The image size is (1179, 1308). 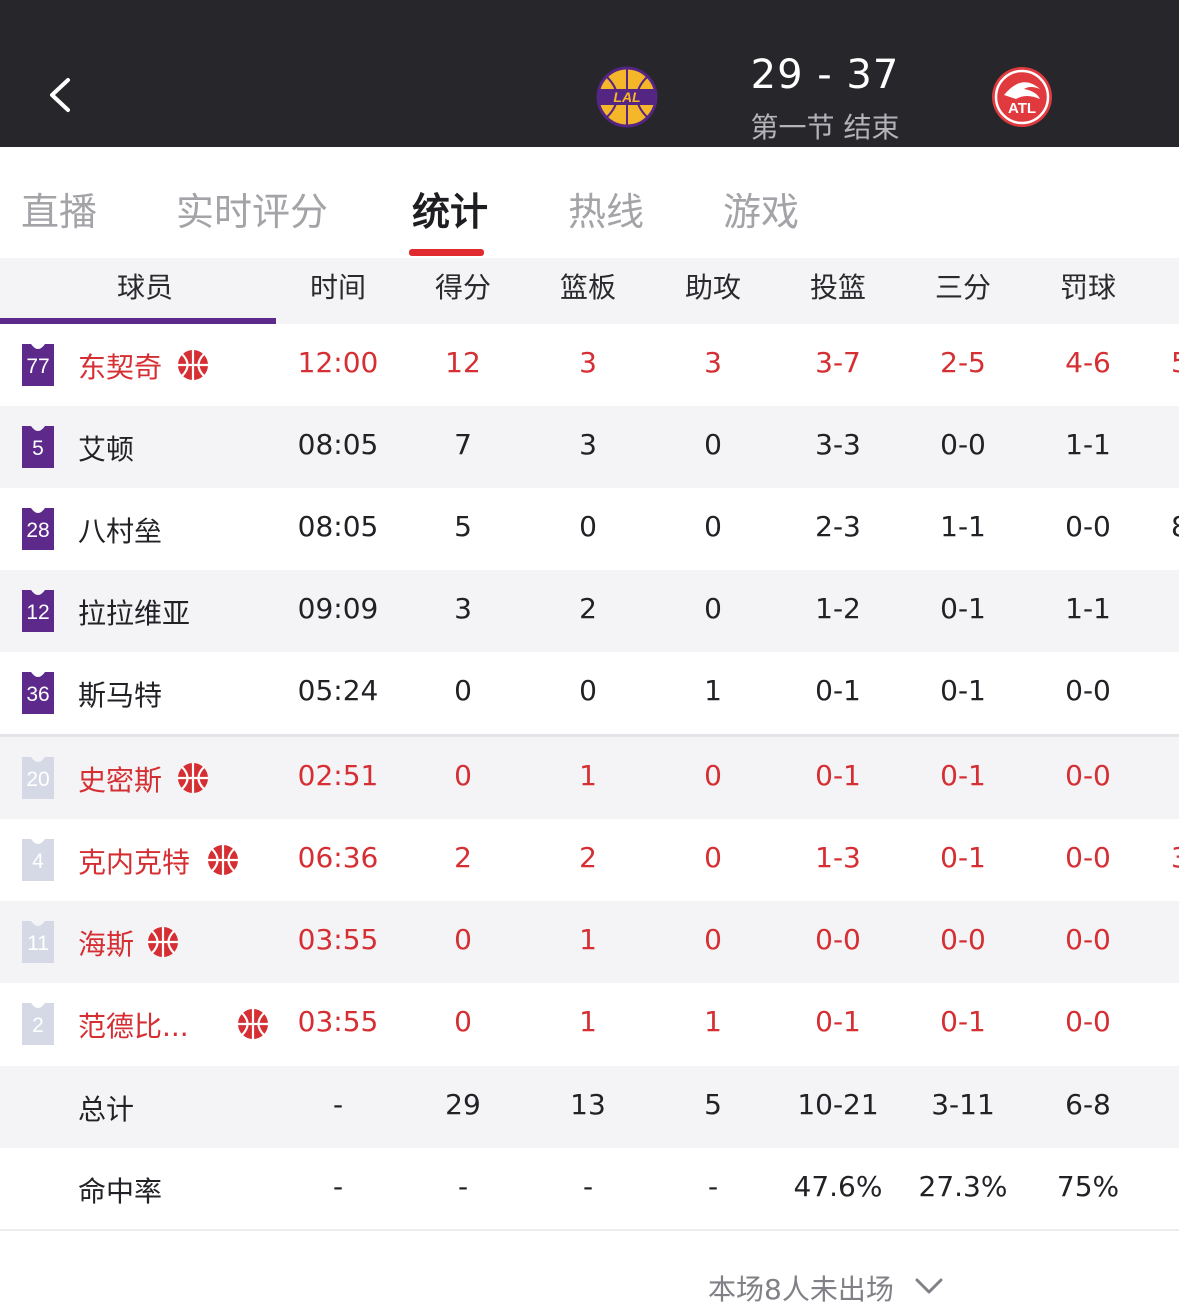 What do you see at coordinates (589, 693) in the screenshot?
I see `player-row: 36 斯马特 05:24 0 0 1 0-1 0-1 0-0` at bounding box center [589, 693].